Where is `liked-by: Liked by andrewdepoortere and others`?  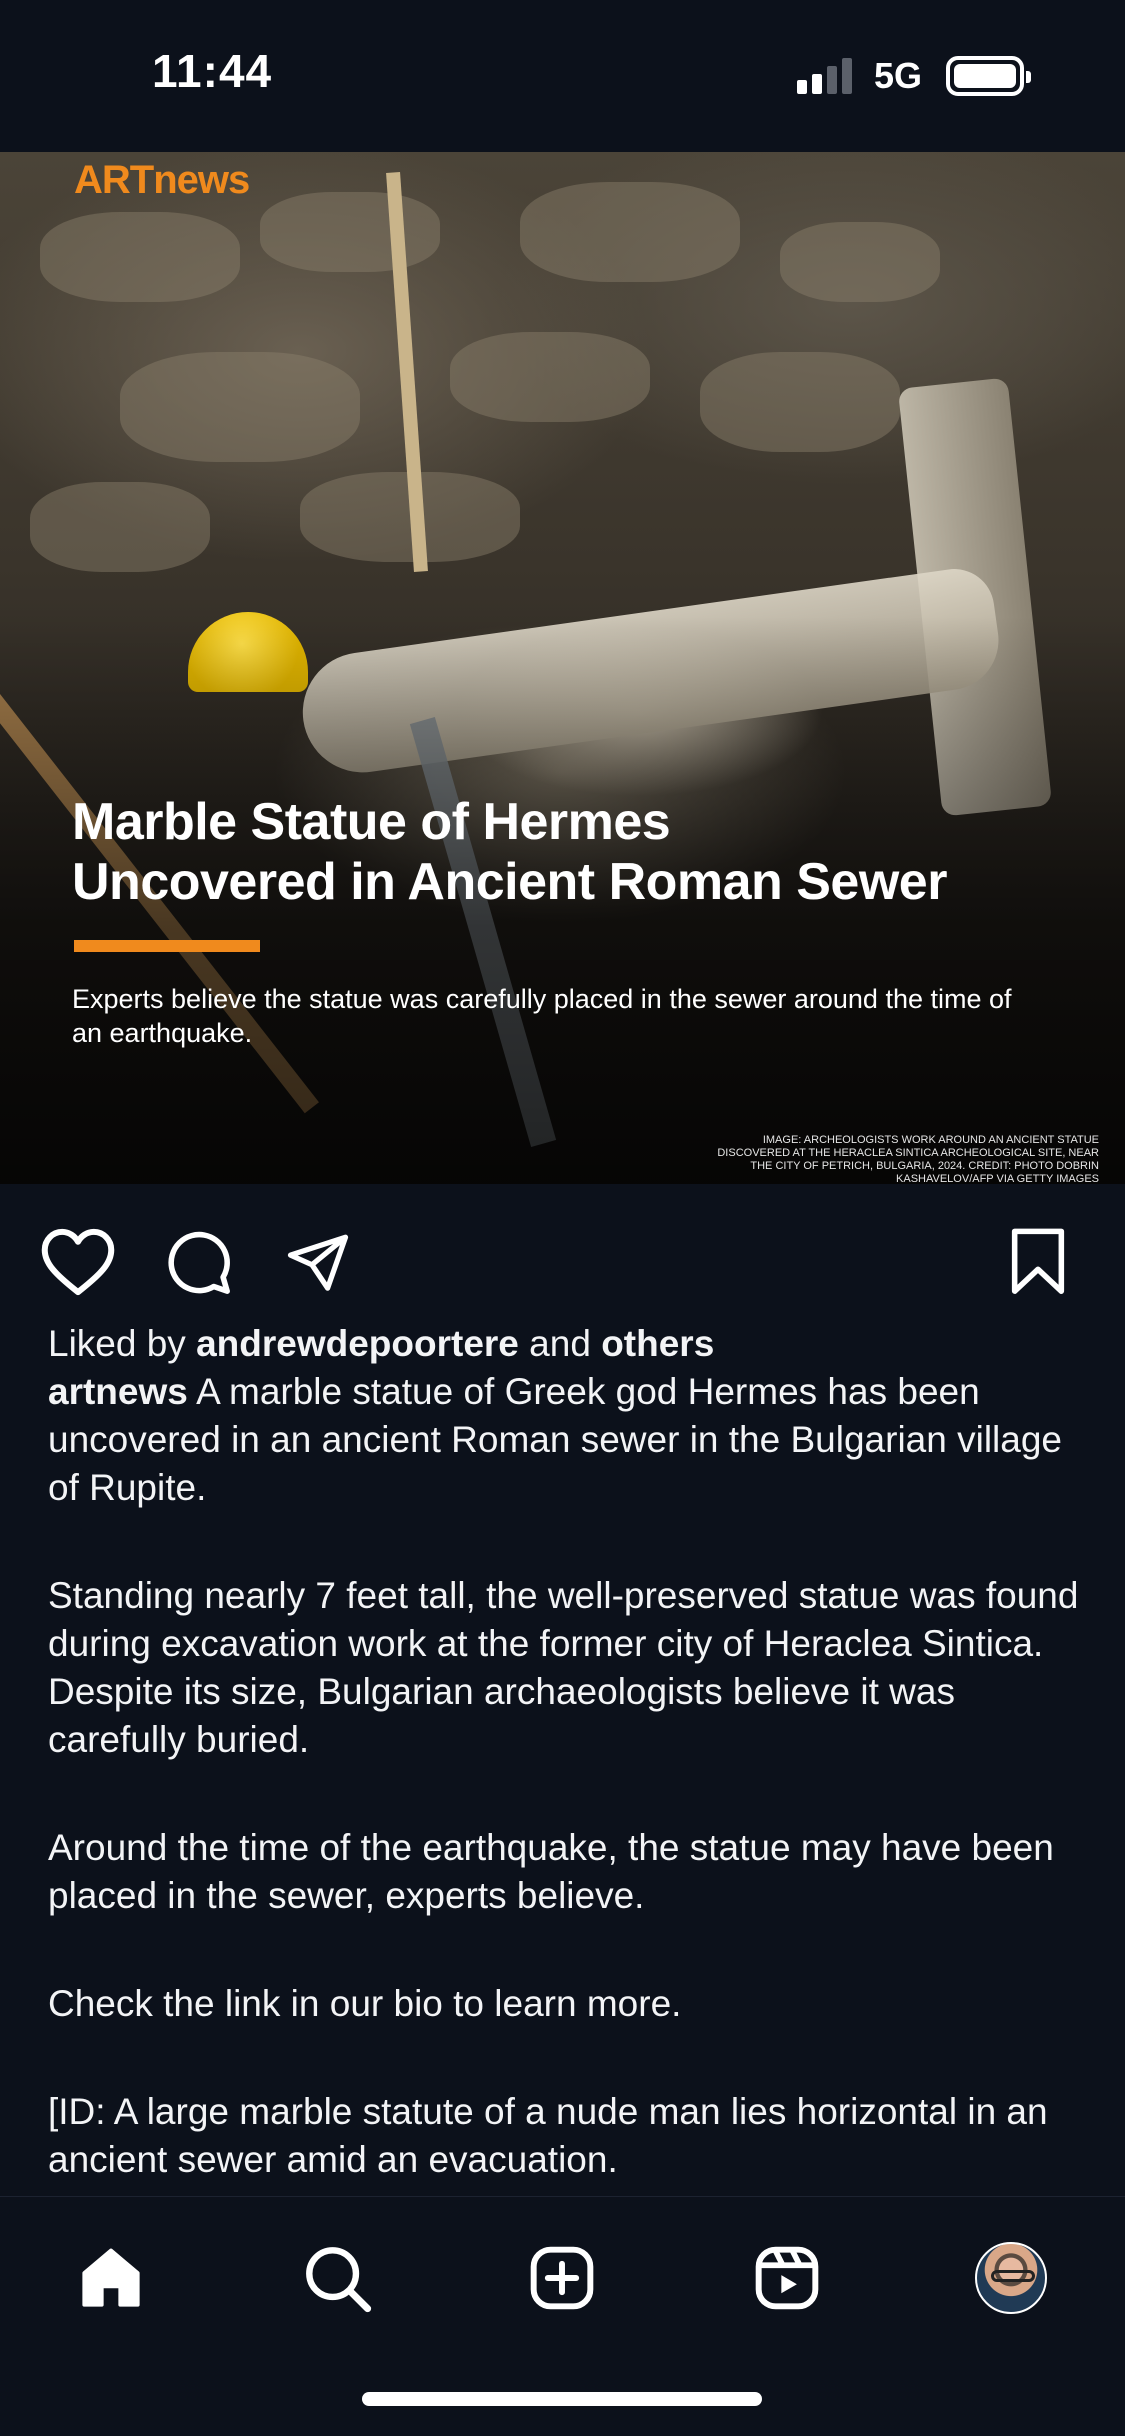 liked-by: Liked by andrewdepoortere and others is located at coordinates (381, 1343).